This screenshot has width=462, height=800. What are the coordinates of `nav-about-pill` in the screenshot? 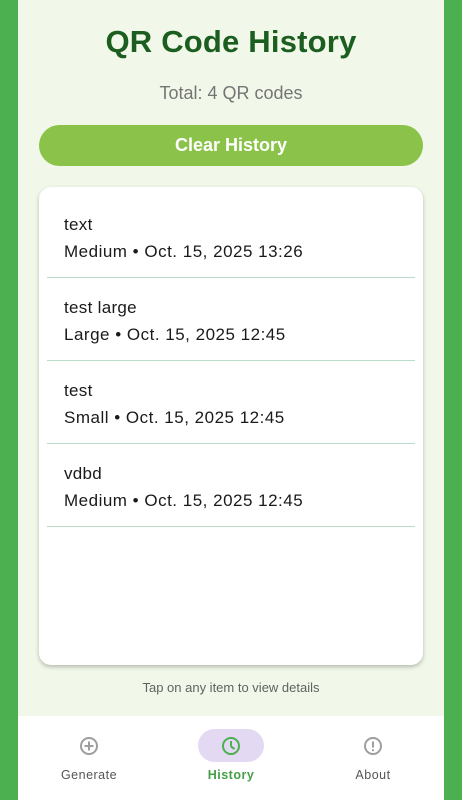 It's located at (373, 745).